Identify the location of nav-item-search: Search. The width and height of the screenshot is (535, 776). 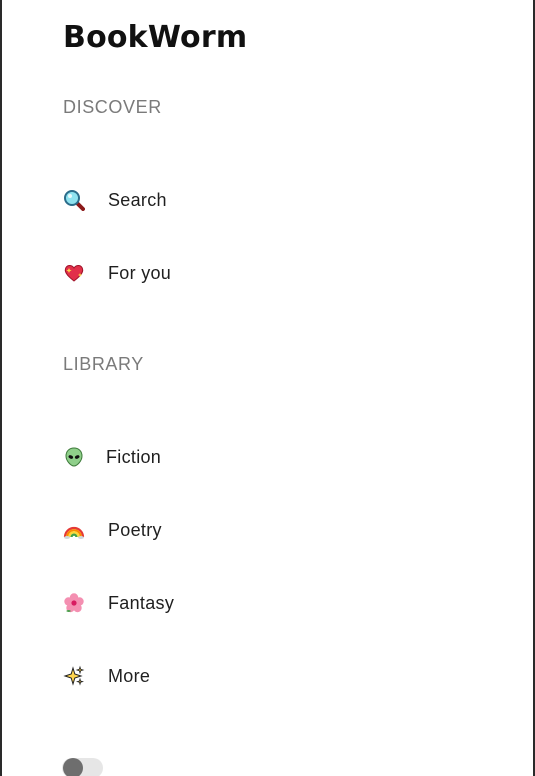
(114, 200).